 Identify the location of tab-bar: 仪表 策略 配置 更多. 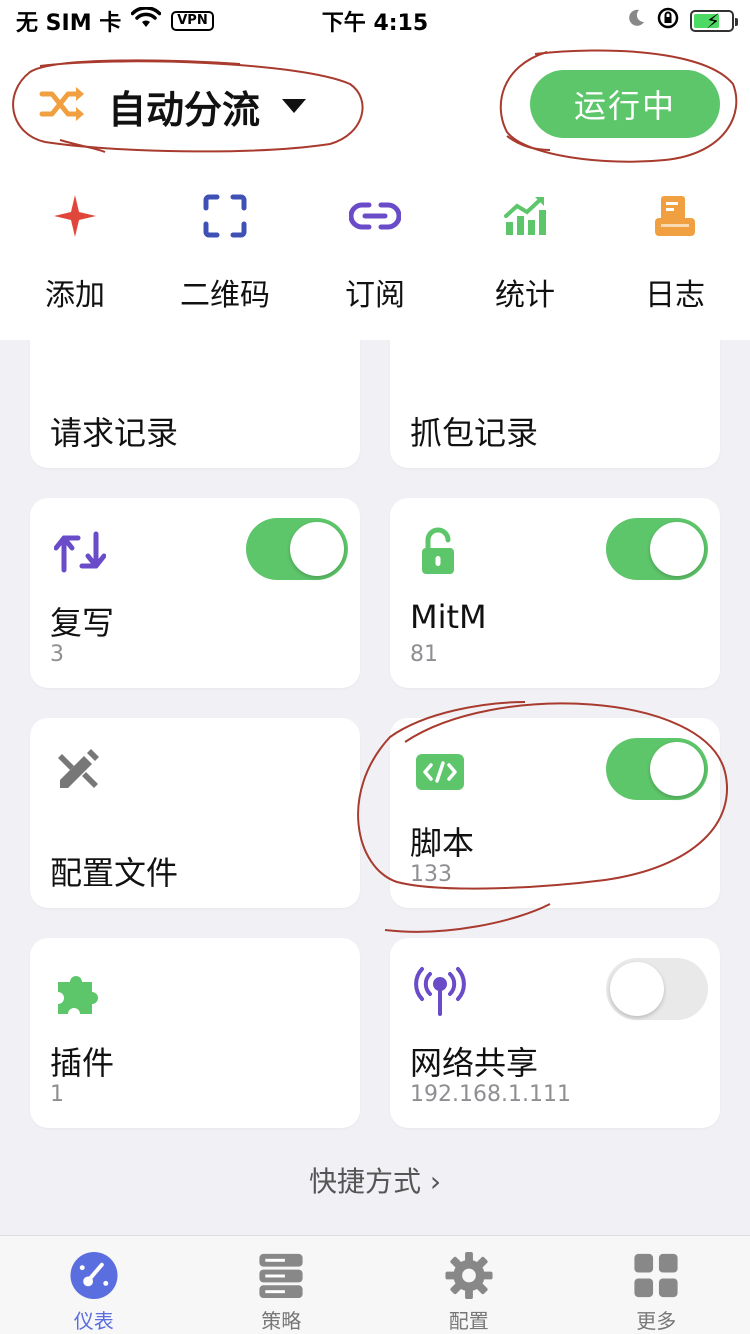
(375, 1284).